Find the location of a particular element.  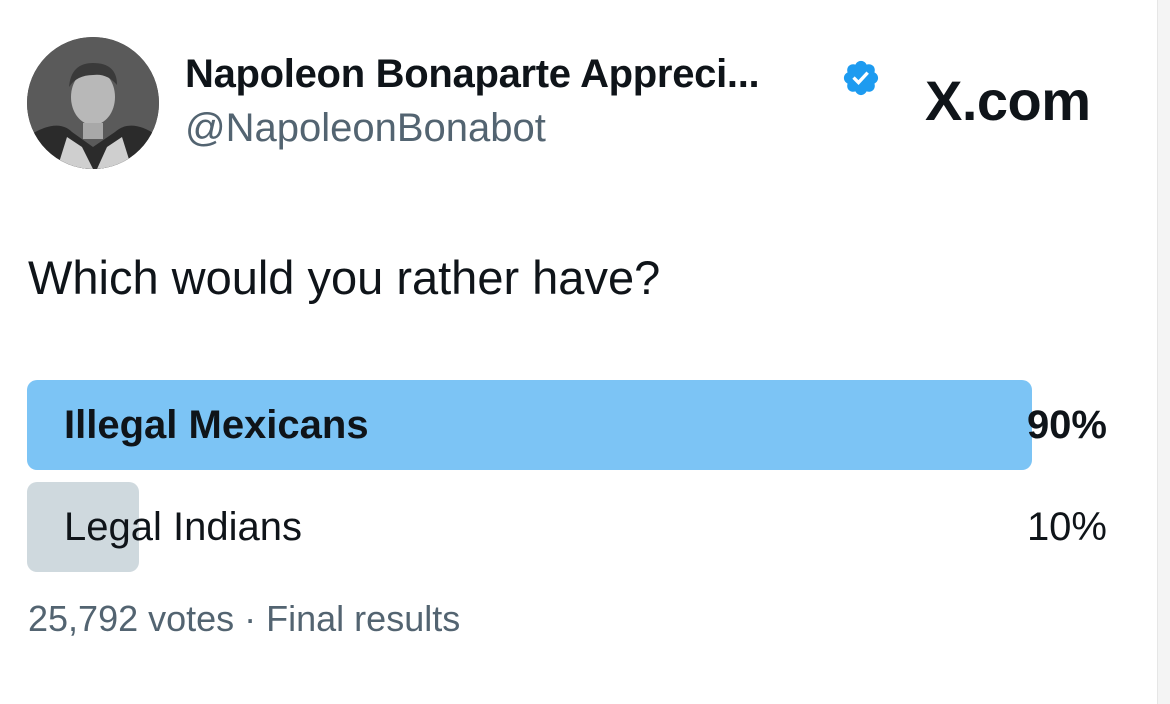

poll-meta: 25,792 votes · Final results is located at coordinates (244, 618).